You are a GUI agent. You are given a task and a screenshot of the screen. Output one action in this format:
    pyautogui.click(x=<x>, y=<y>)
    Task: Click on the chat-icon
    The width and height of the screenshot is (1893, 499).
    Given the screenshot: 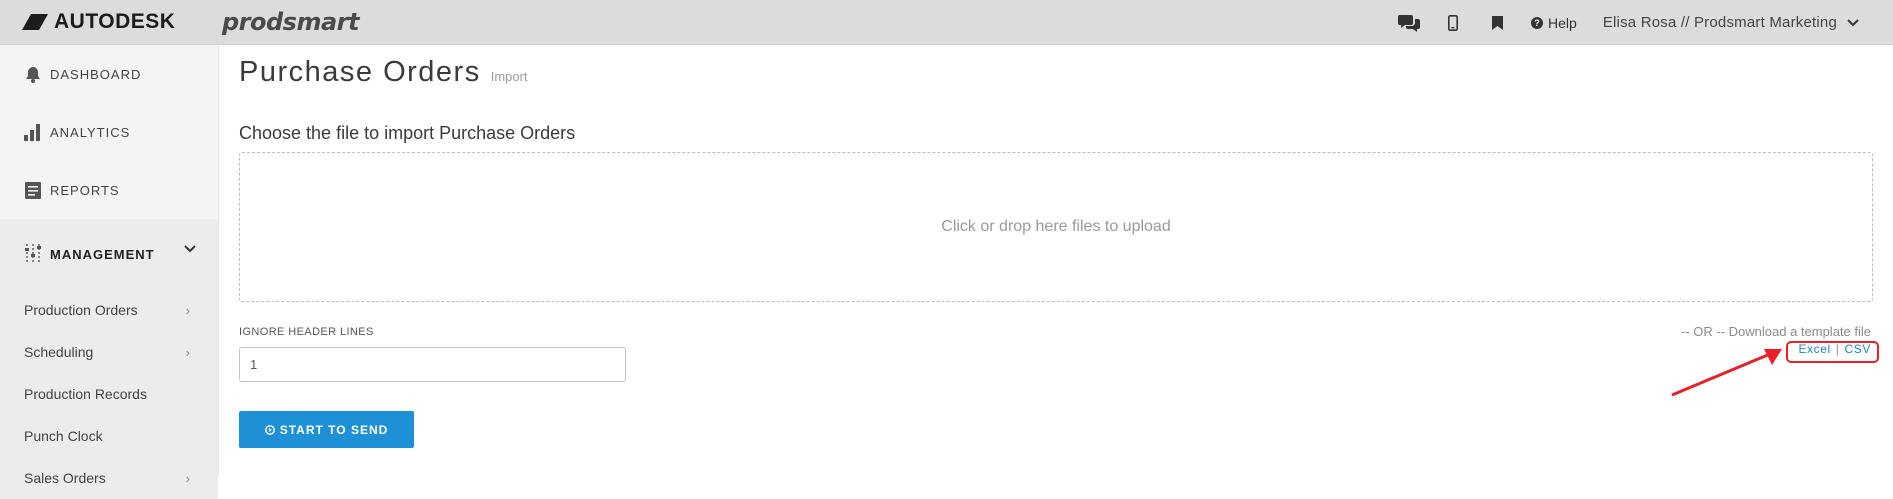 What is the action you would take?
    pyautogui.click(x=1409, y=22)
    